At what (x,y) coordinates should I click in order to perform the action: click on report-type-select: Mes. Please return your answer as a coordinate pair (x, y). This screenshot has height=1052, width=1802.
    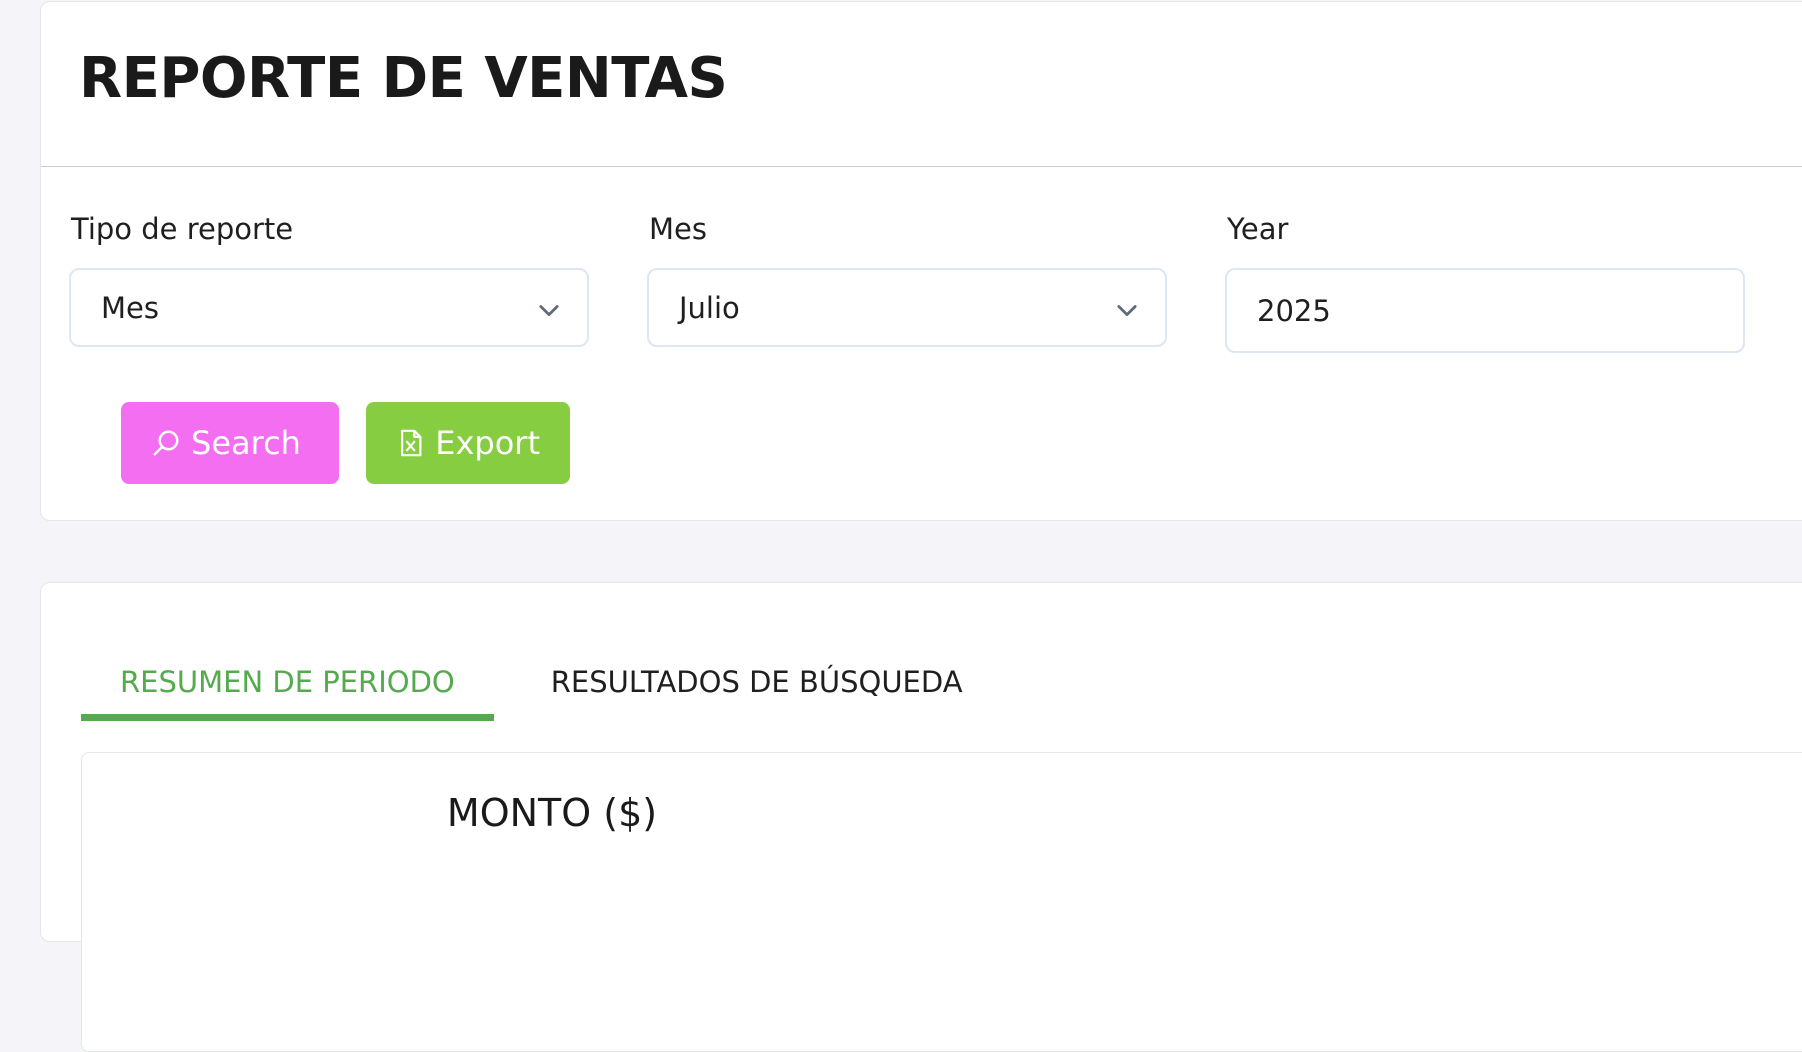
    Looking at the image, I should click on (329, 307).